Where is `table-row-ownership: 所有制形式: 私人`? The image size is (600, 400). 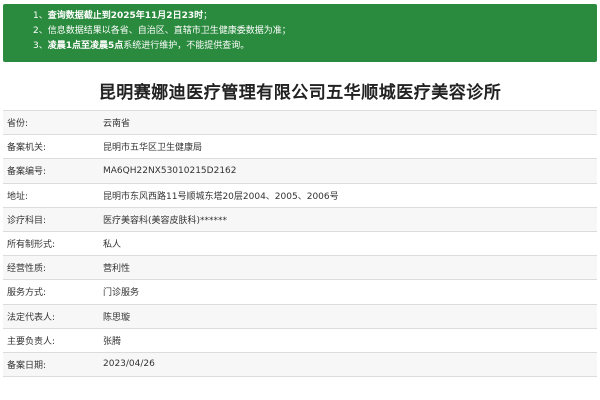
table-row-ownership: 所有制形式: 私人 is located at coordinates (300, 244).